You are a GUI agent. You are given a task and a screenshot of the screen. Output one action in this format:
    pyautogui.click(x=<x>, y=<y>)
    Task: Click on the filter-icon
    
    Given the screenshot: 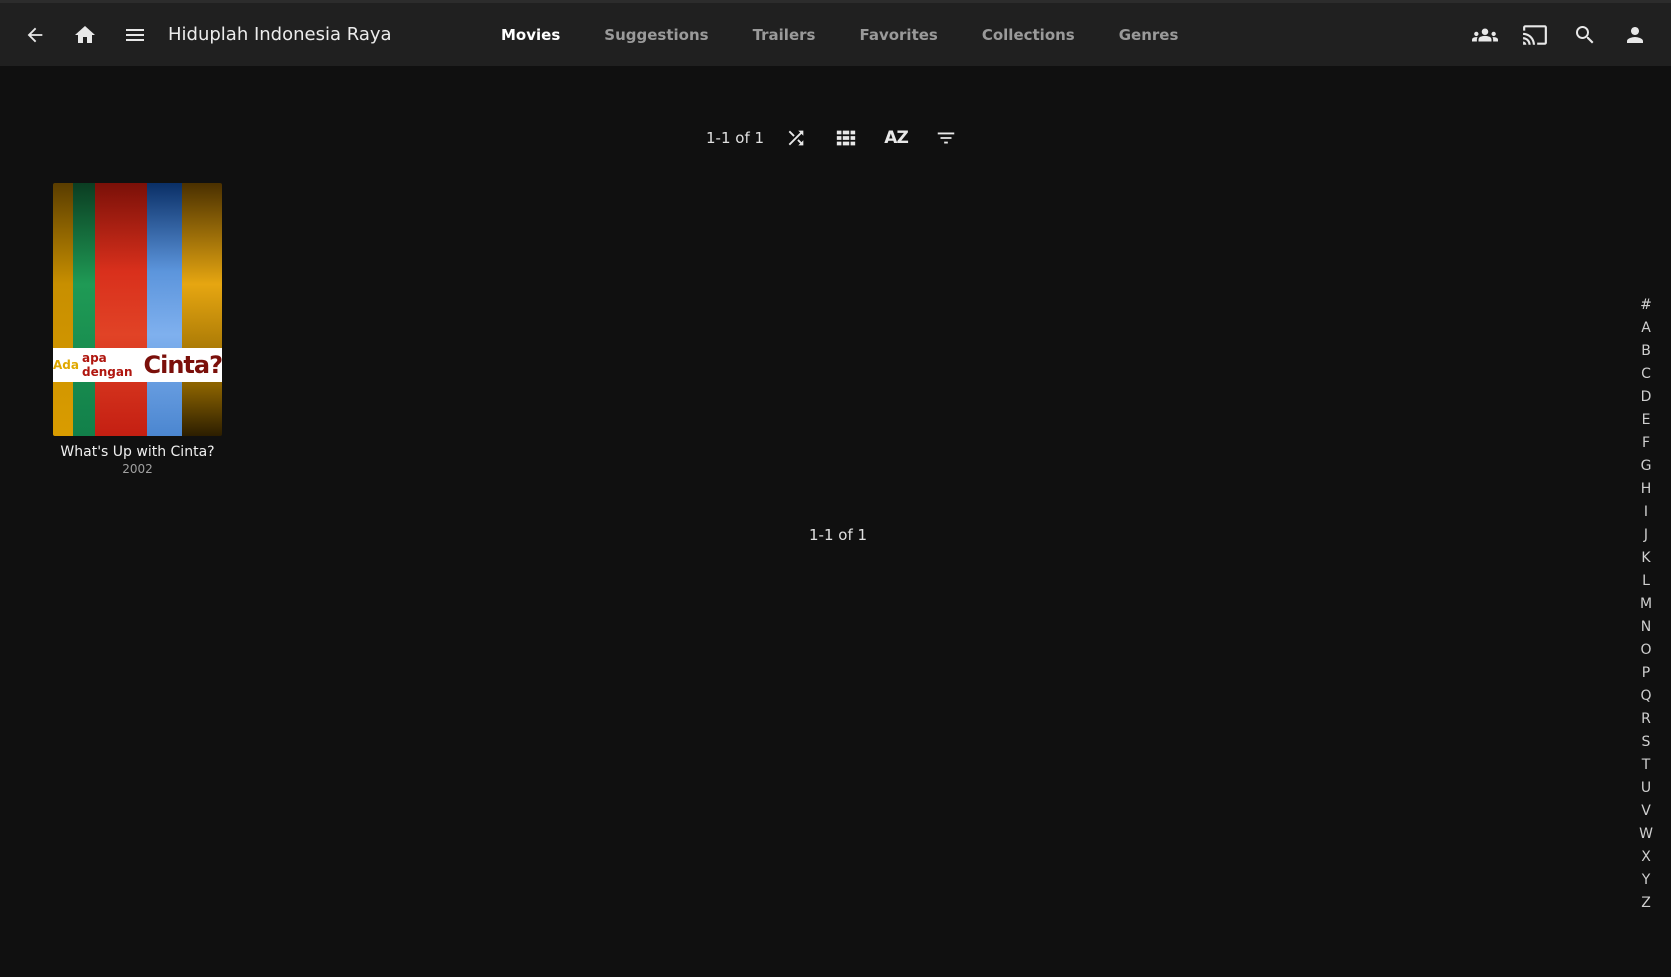 What is the action you would take?
    pyautogui.click(x=946, y=138)
    